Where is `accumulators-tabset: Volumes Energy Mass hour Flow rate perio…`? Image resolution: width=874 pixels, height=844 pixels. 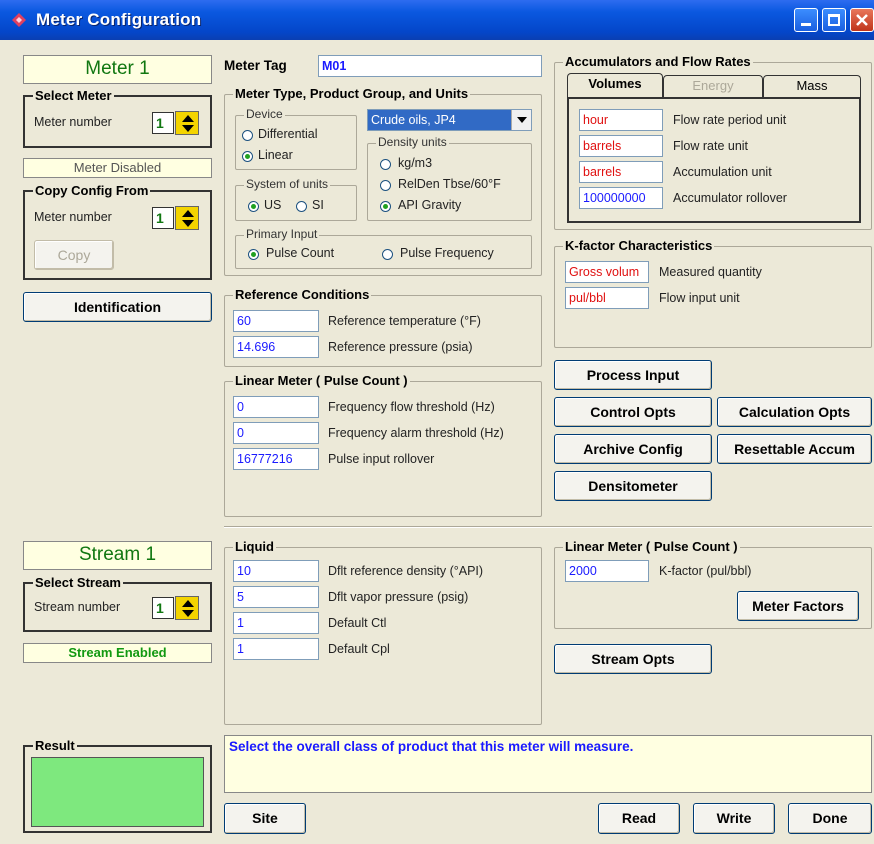
accumulators-tabset: Volumes Energy Mass hour Flow rate perio… is located at coordinates (713, 148).